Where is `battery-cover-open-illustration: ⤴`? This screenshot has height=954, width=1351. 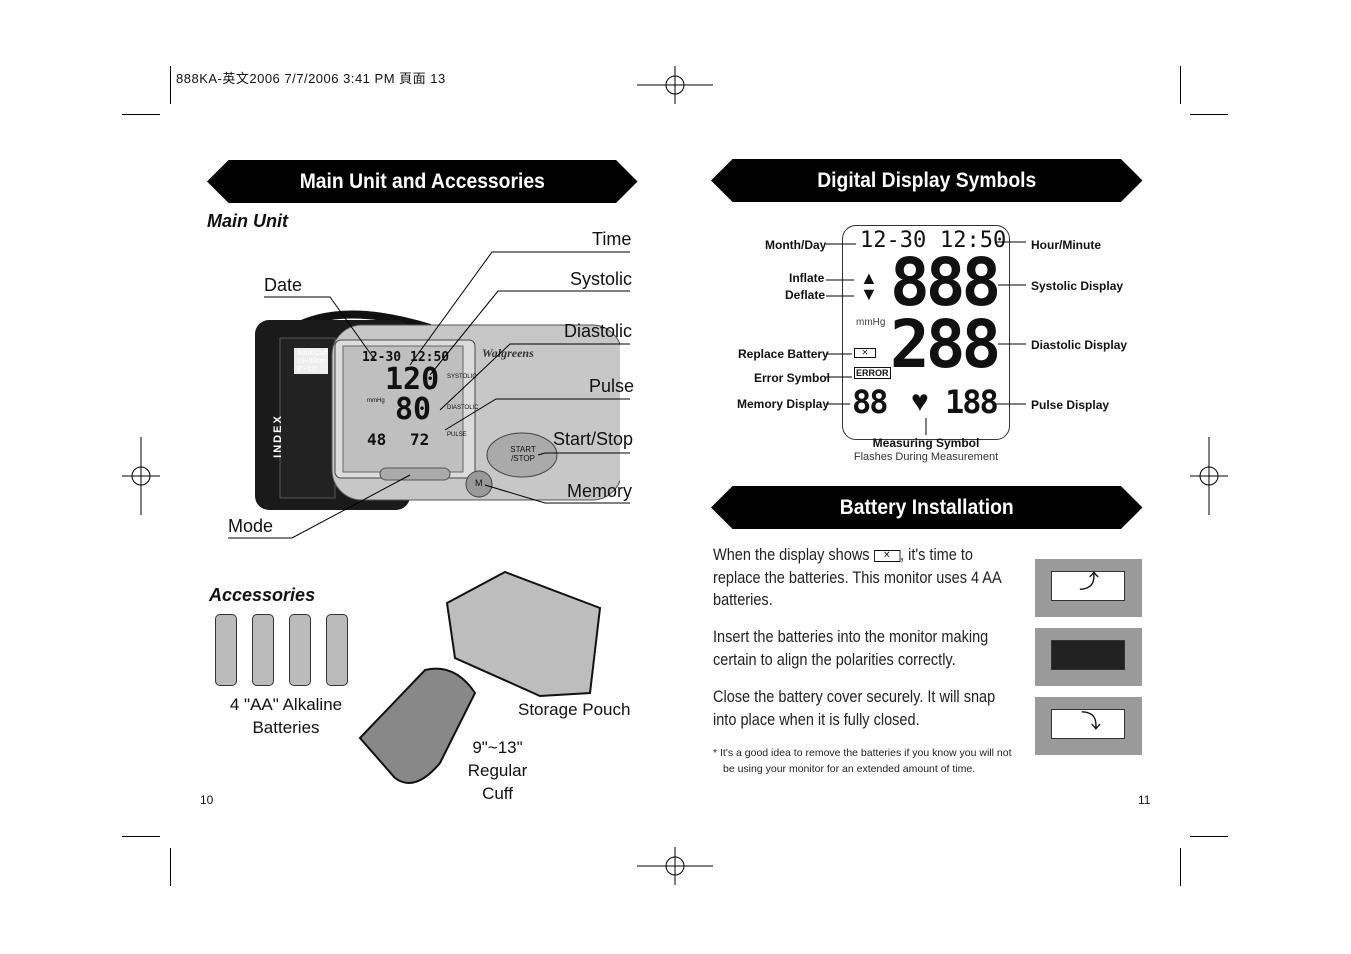 battery-cover-open-illustration: ⤴ is located at coordinates (1088, 588).